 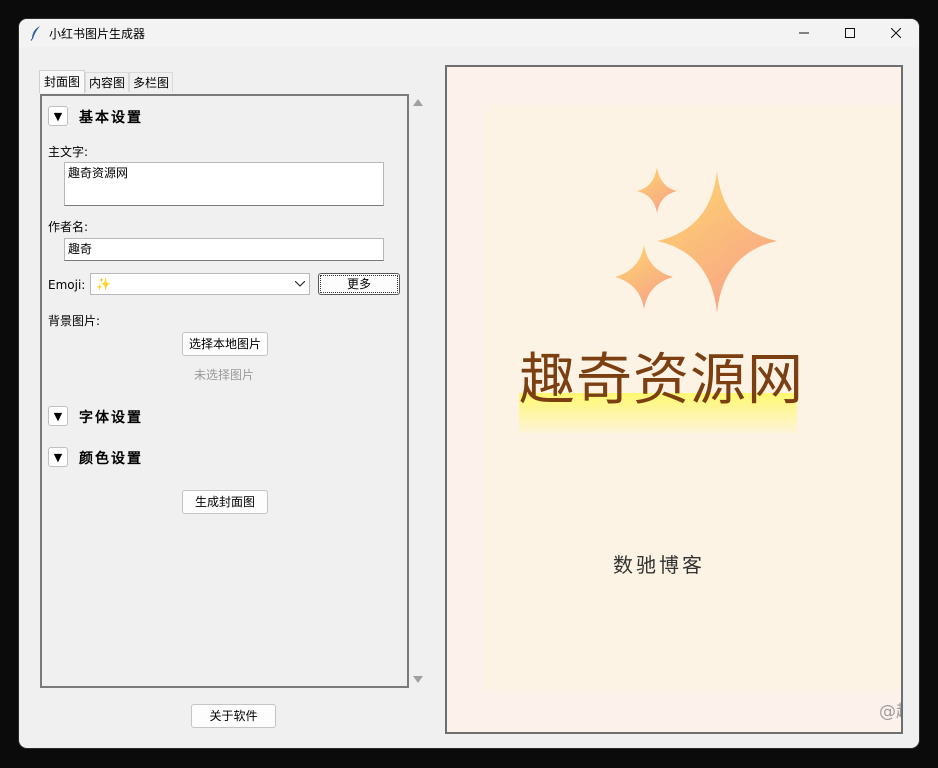 What do you see at coordinates (224, 184) in the screenshot?
I see `main-text-input: 趣奇资源网` at bounding box center [224, 184].